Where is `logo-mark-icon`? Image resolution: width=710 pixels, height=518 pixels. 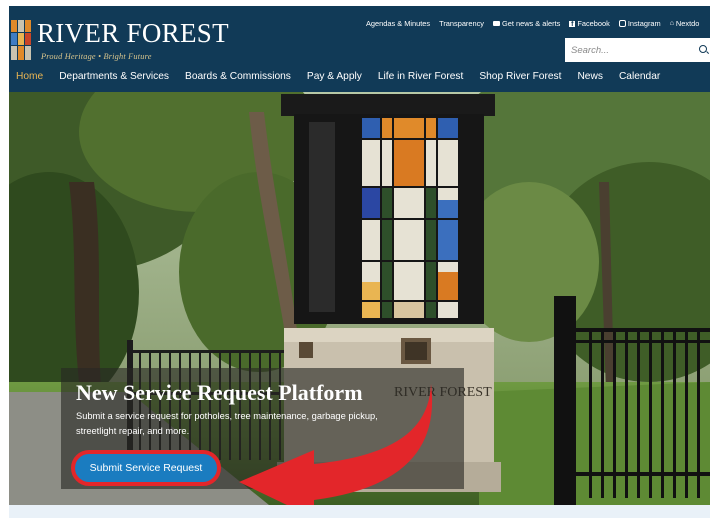 logo-mark-icon is located at coordinates (21, 40).